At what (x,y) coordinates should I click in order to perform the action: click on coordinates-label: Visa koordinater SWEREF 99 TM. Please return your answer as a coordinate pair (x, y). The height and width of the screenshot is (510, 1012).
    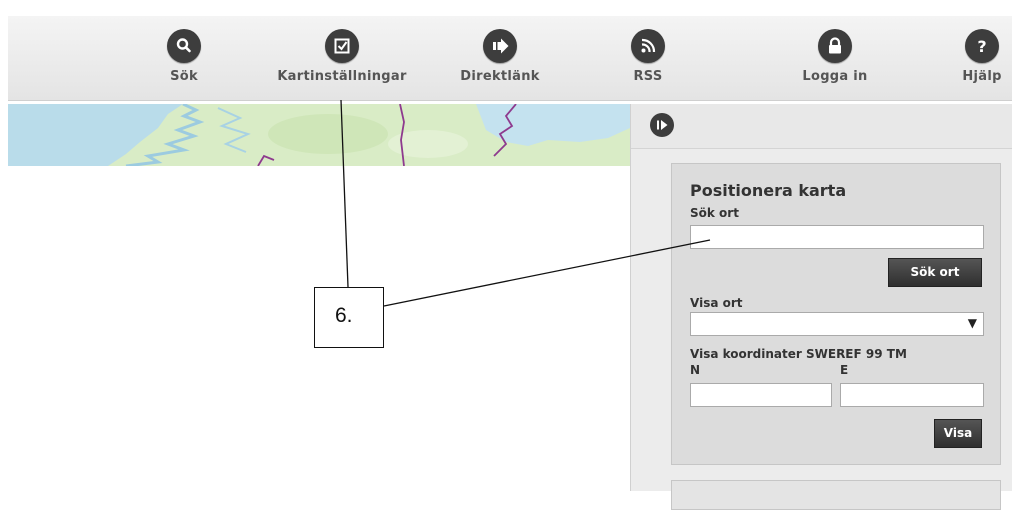
    Looking at the image, I should click on (798, 354).